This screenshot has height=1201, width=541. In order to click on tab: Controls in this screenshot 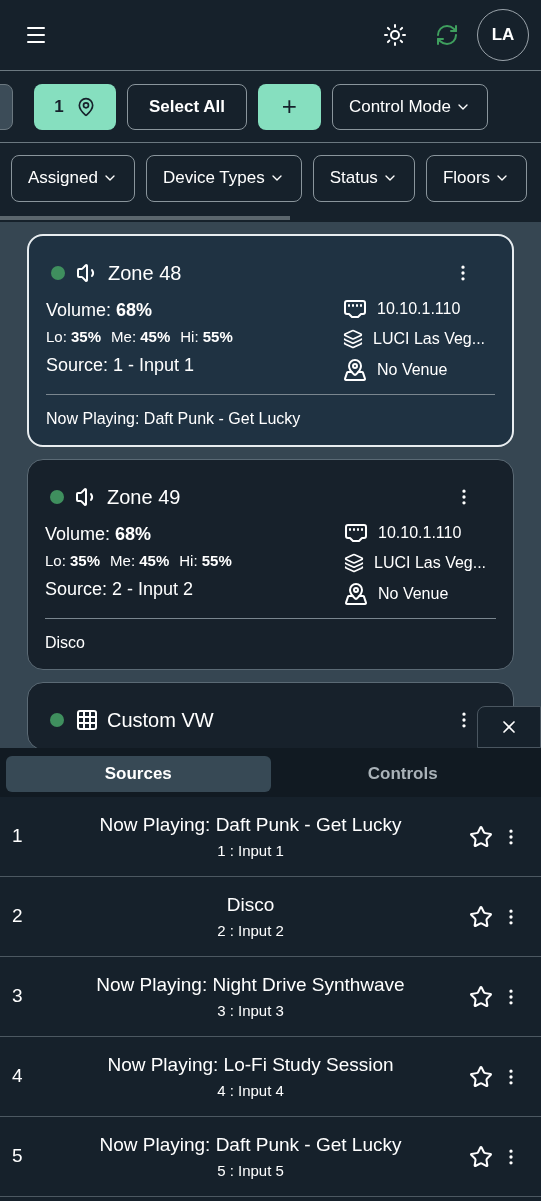, I will do `click(402, 774)`.